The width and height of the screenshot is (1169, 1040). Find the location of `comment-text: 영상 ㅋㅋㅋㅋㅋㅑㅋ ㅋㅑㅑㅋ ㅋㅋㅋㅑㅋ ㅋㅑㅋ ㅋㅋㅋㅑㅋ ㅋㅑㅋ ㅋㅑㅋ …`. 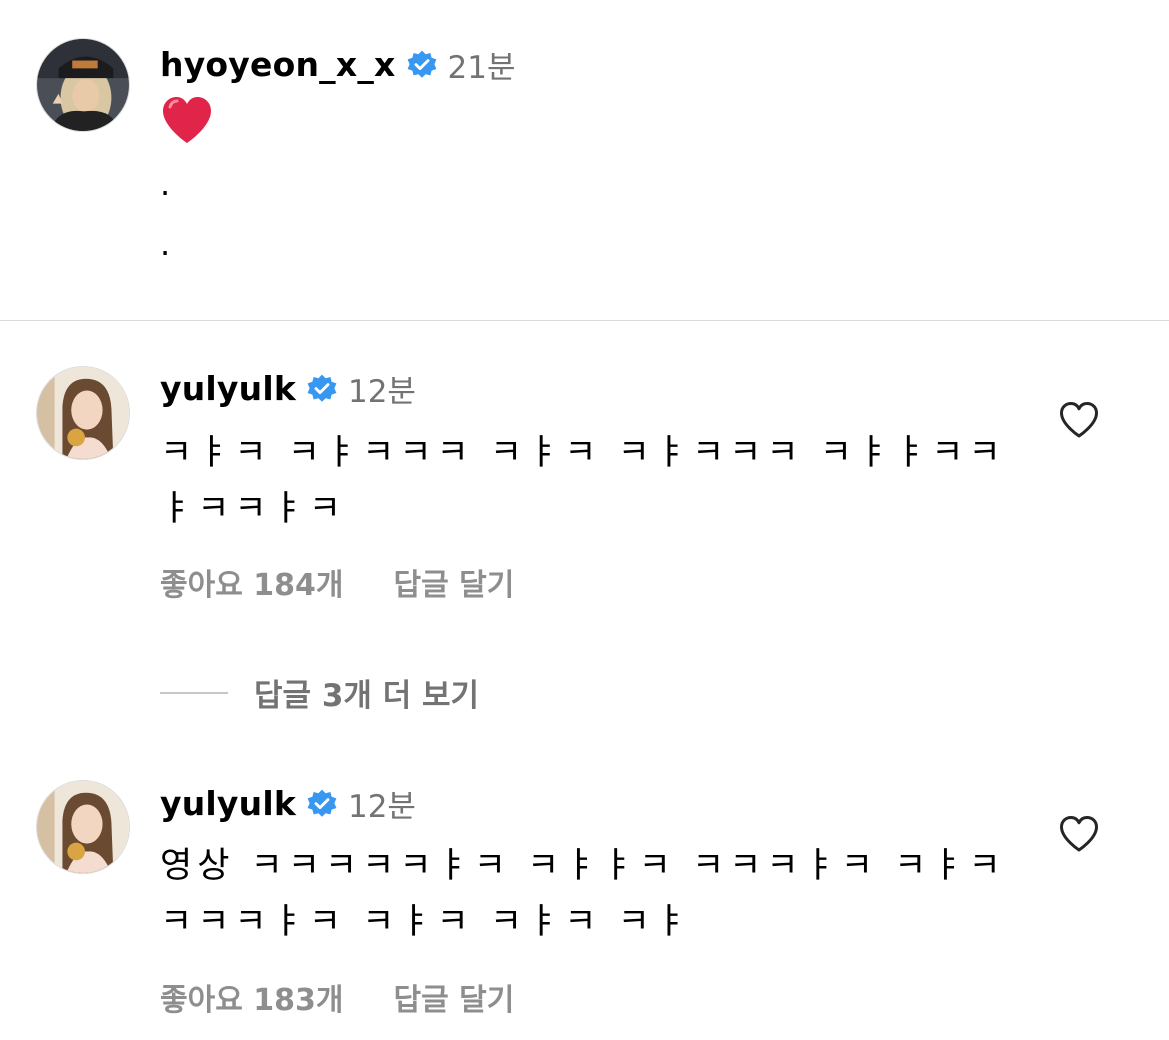

comment-text: 영상 ㅋㅋㅋㅋㅋㅑㅋ ㅋㅑㅑㅋ ㅋㅋㅋㅑㅋ ㅋㅑㅋ ㅋㅋㅋㅑㅋ ㅋㅑㅋ ㅋㅑㅋ … is located at coordinates (583, 894).